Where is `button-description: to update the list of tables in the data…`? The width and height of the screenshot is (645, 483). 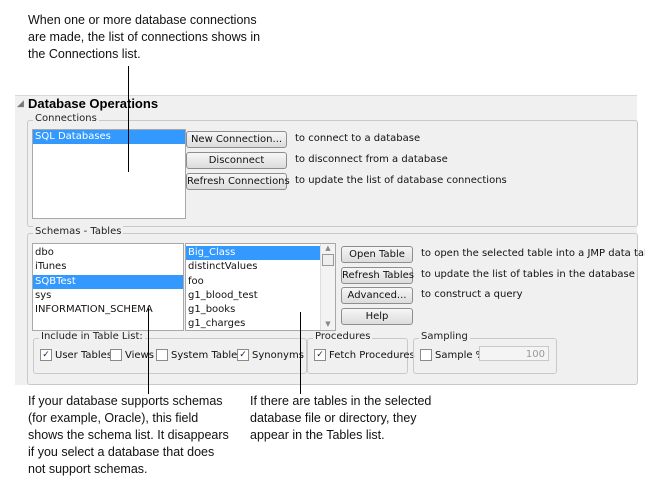 button-description: to update the list of tables in the data… is located at coordinates (528, 274).